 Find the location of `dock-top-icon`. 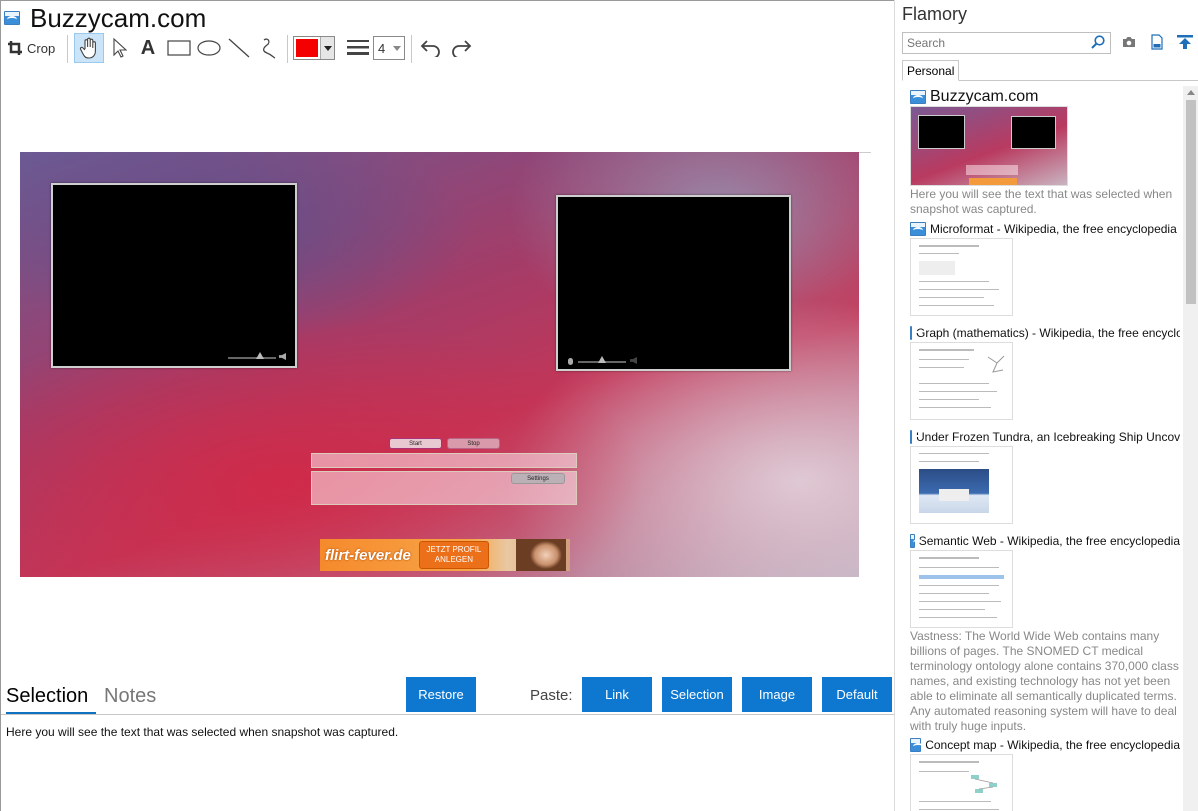

dock-top-icon is located at coordinates (1185, 42).